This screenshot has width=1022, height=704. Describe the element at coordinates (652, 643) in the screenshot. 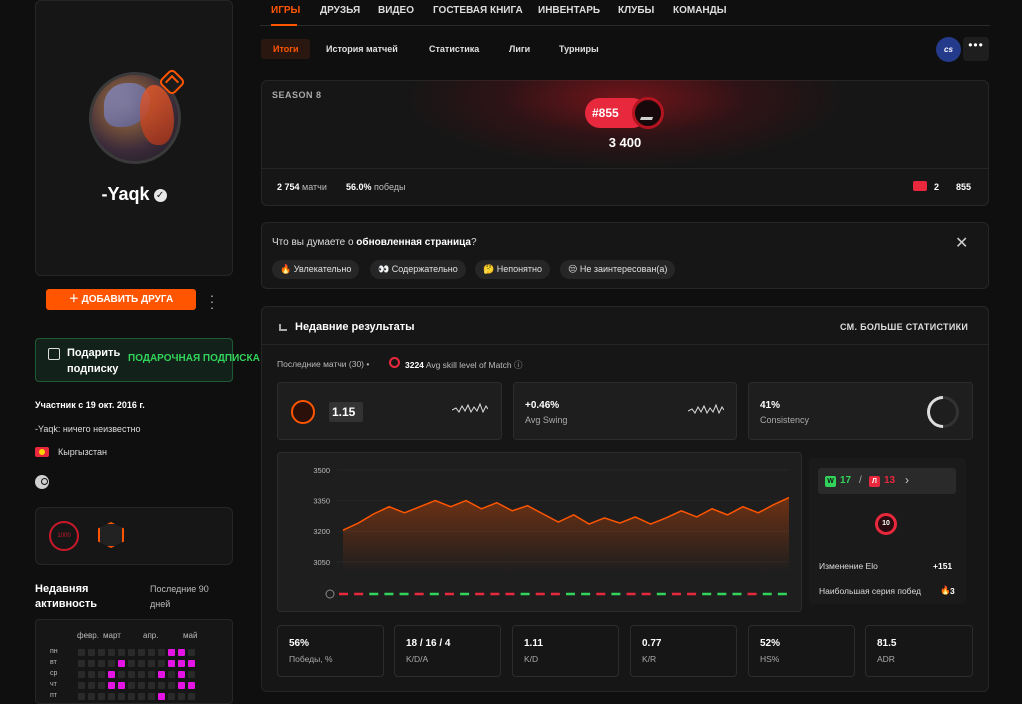

I see `stat-value: 0.77` at that location.